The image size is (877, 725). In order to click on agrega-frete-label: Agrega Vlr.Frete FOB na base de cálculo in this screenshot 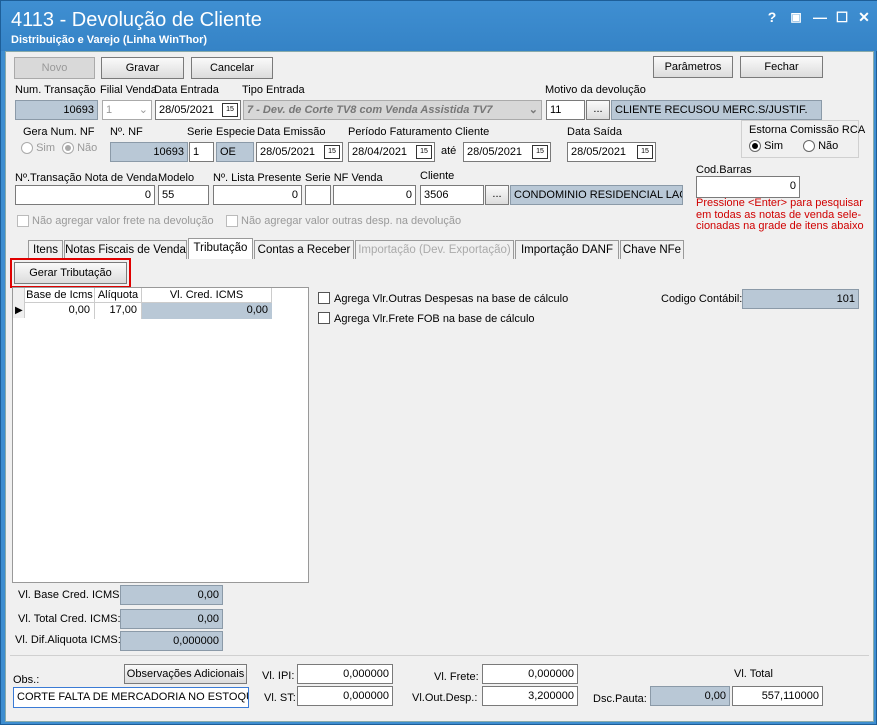, I will do `click(434, 319)`.